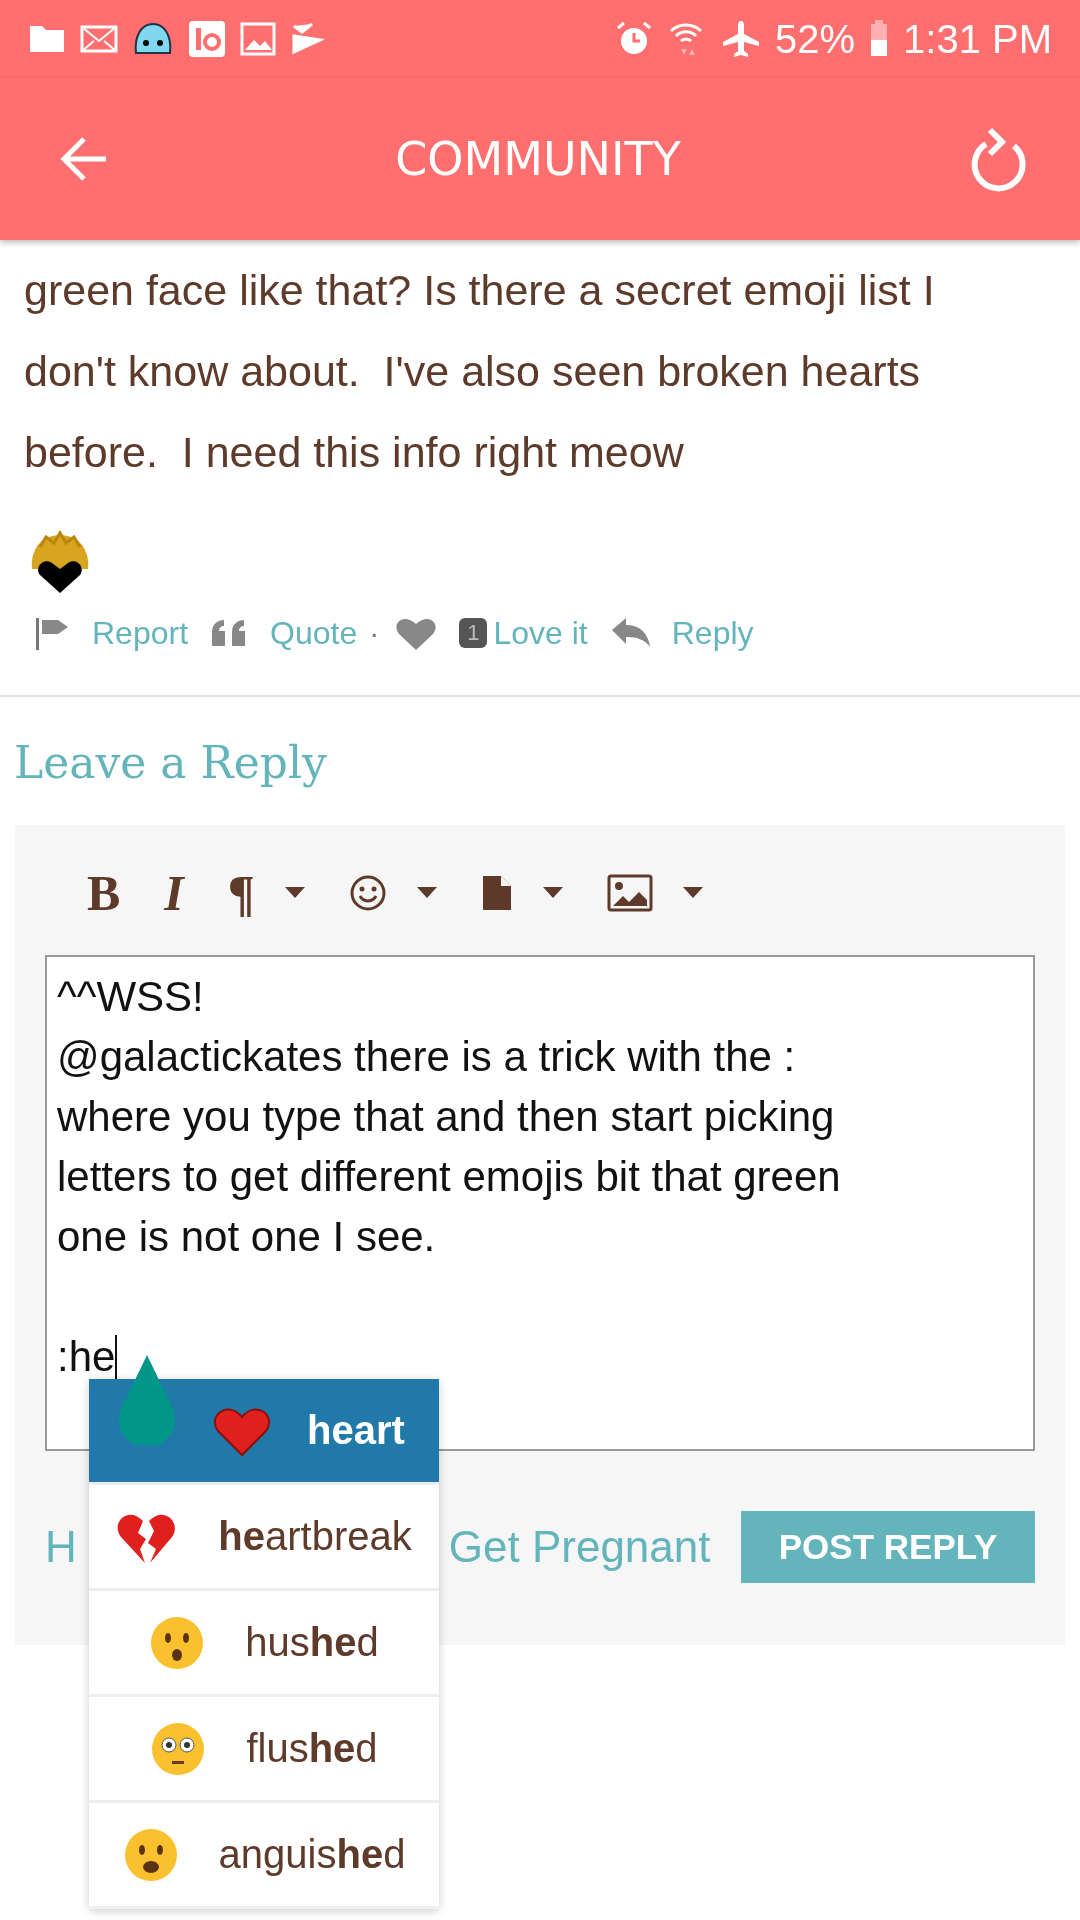  What do you see at coordinates (153, 39) in the screenshot?
I see `blob-icon` at bounding box center [153, 39].